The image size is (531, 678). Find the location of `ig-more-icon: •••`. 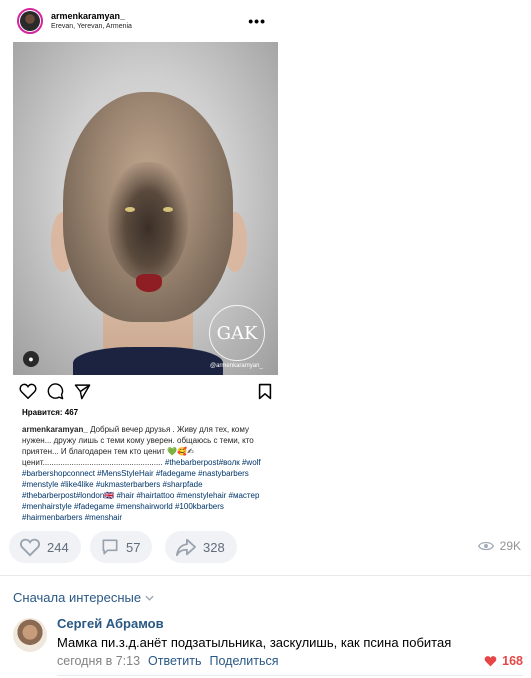

ig-more-icon: ••• is located at coordinates (261, 21).